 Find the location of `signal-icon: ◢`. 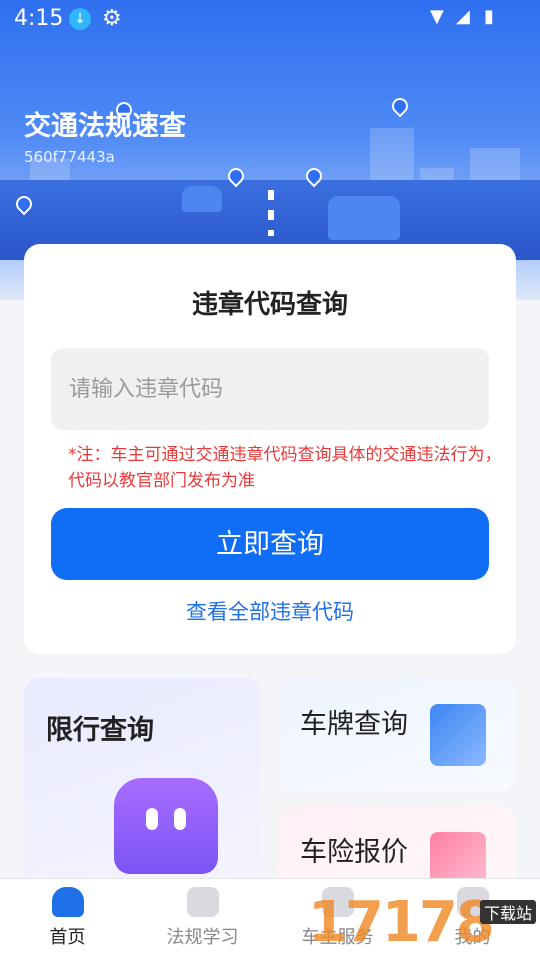

signal-icon: ◢ is located at coordinates (463, 16).